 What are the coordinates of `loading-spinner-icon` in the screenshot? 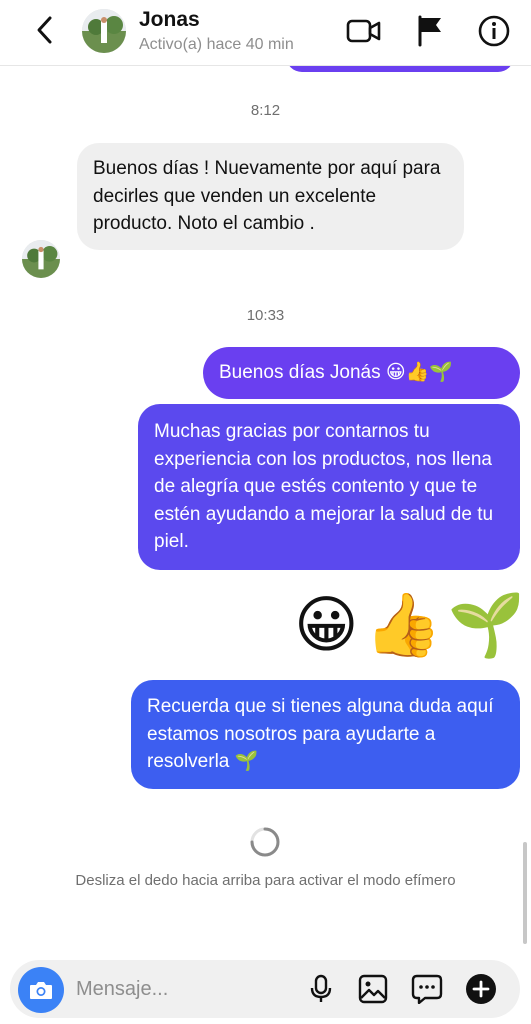 It's located at (265, 842).